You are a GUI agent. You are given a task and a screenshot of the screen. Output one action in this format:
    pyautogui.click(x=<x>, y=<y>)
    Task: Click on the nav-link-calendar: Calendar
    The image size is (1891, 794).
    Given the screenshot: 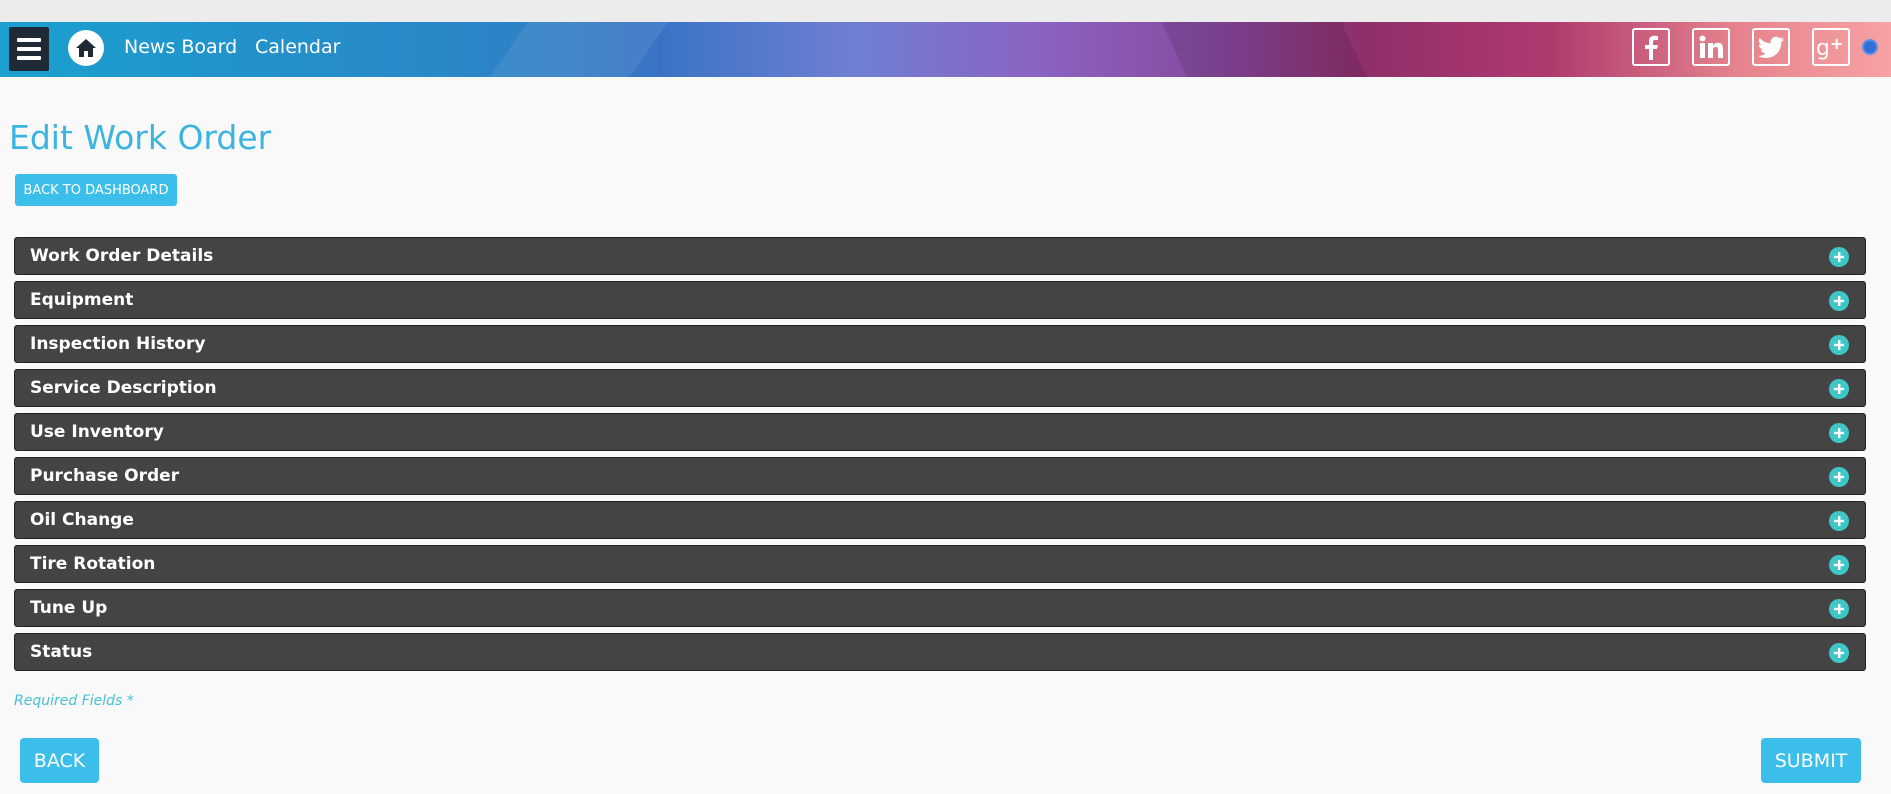 What is the action you would take?
    pyautogui.click(x=297, y=47)
    